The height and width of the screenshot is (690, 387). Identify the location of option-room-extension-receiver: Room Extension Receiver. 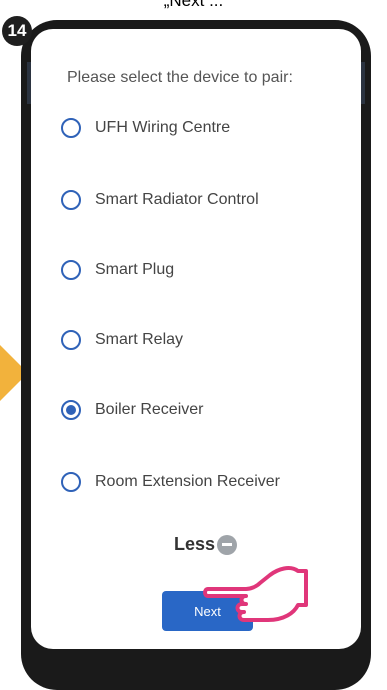
(170, 482).